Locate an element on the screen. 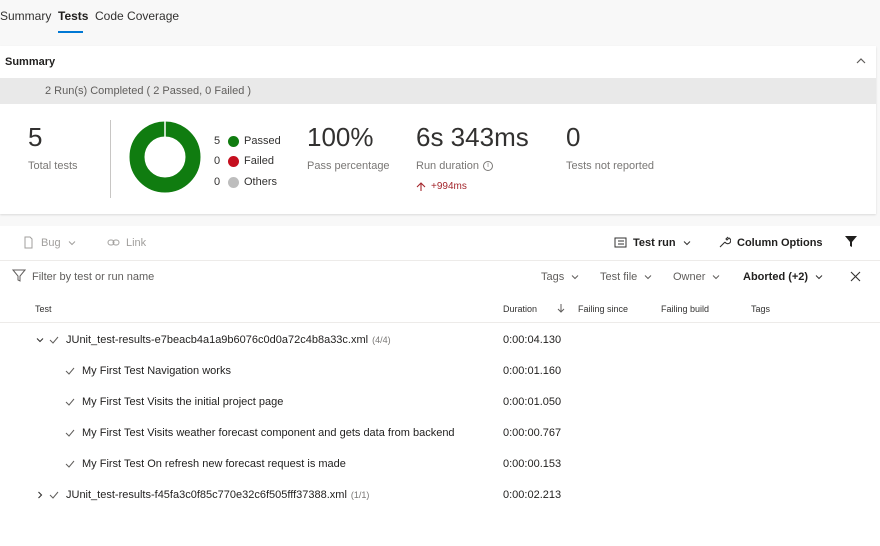 This screenshot has width=880, height=546. passed-dot-icon is located at coordinates (233, 141).